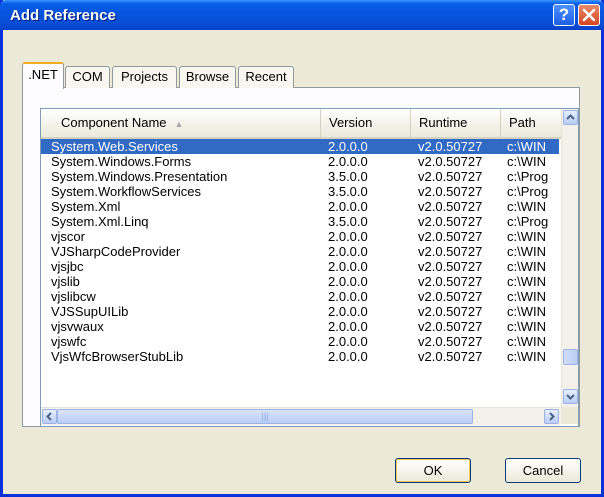 Image resolution: width=604 pixels, height=497 pixels. I want to click on horizontal-scrollbar: |||, so click(301, 416).